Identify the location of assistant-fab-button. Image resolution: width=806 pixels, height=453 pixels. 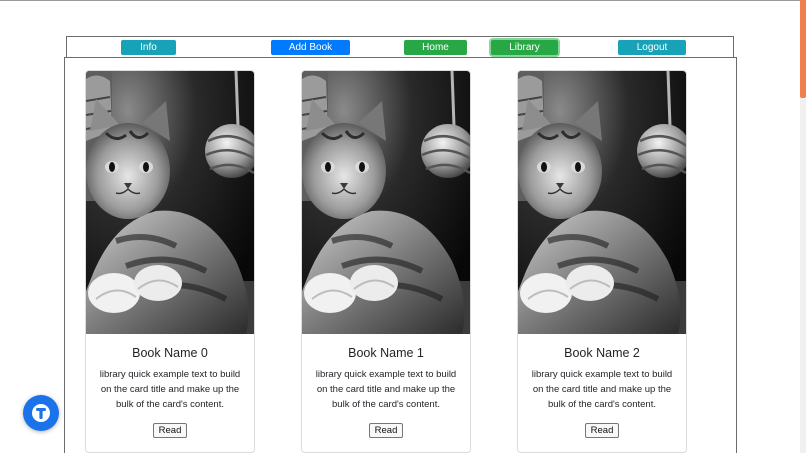
(41, 413).